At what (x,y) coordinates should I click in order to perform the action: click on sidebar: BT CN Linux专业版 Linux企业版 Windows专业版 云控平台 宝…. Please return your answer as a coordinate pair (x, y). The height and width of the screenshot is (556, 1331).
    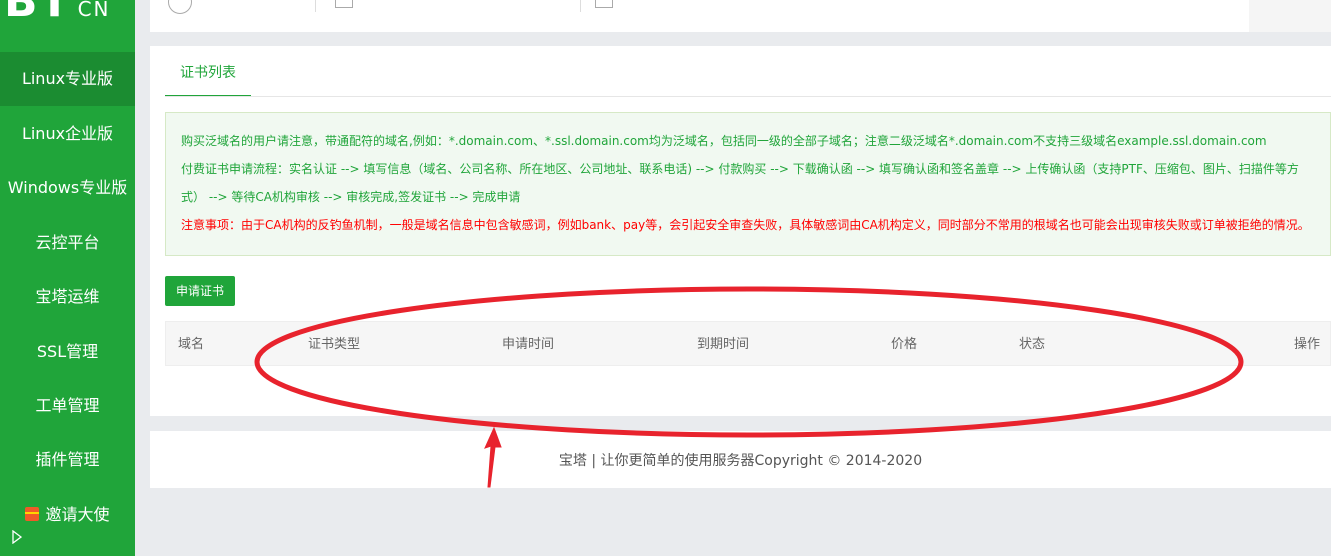
    Looking at the image, I should click on (67, 278).